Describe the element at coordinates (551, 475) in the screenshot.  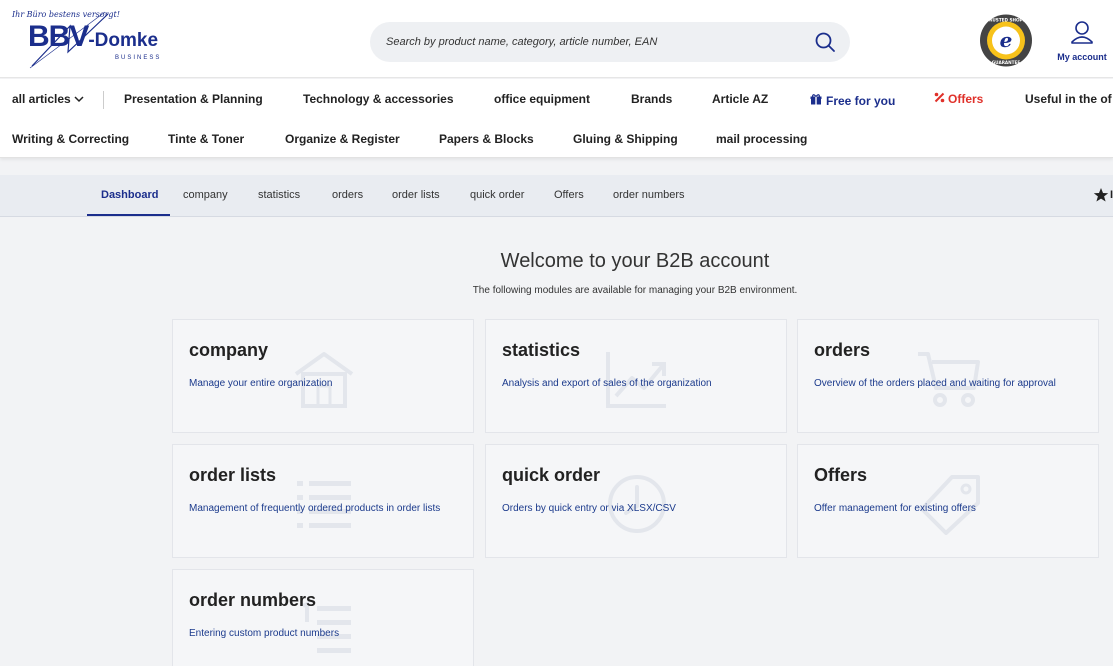
I see `card-title: quick order` at that location.